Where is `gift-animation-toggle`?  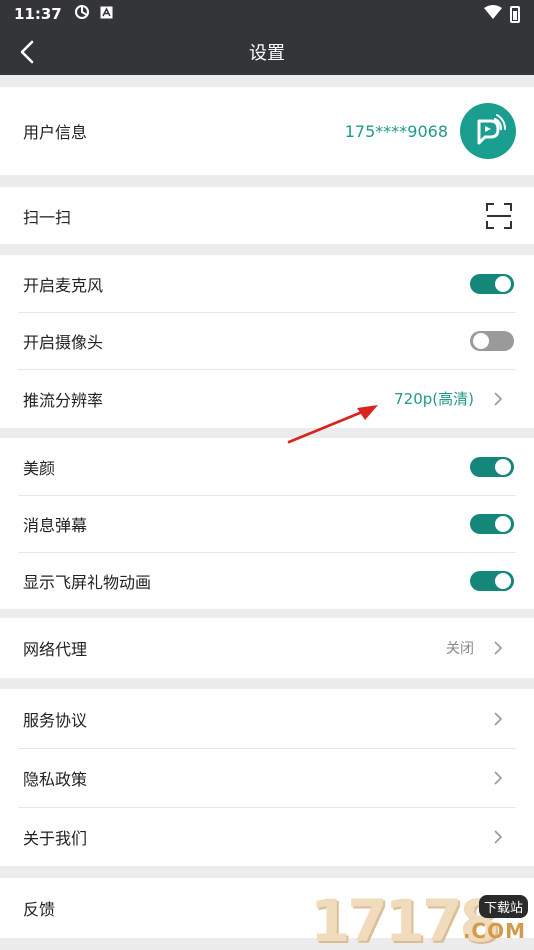
gift-animation-toggle is located at coordinates (492, 580).